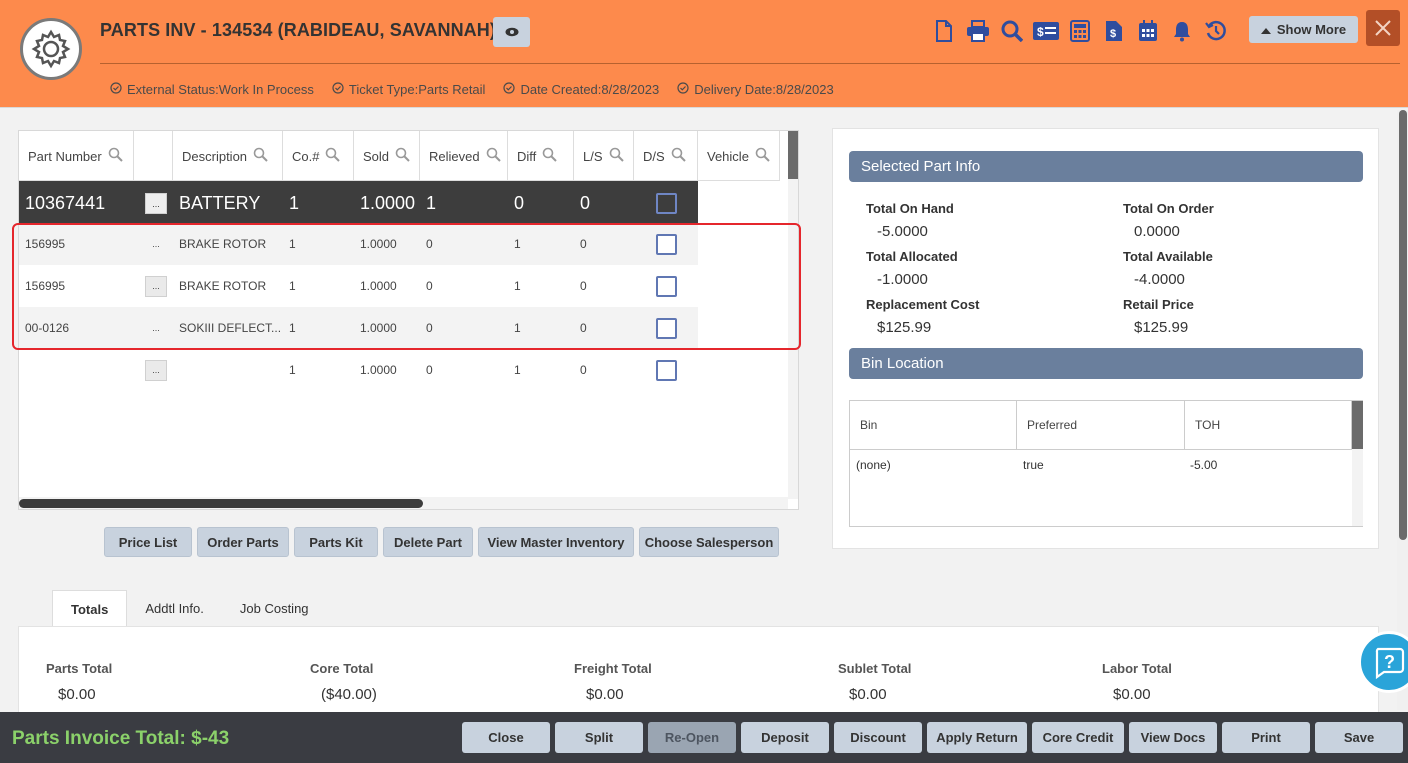 The height and width of the screenshot is (763, 1408). I want to click on order-parts-button: Order Parts, so click(243, 542).